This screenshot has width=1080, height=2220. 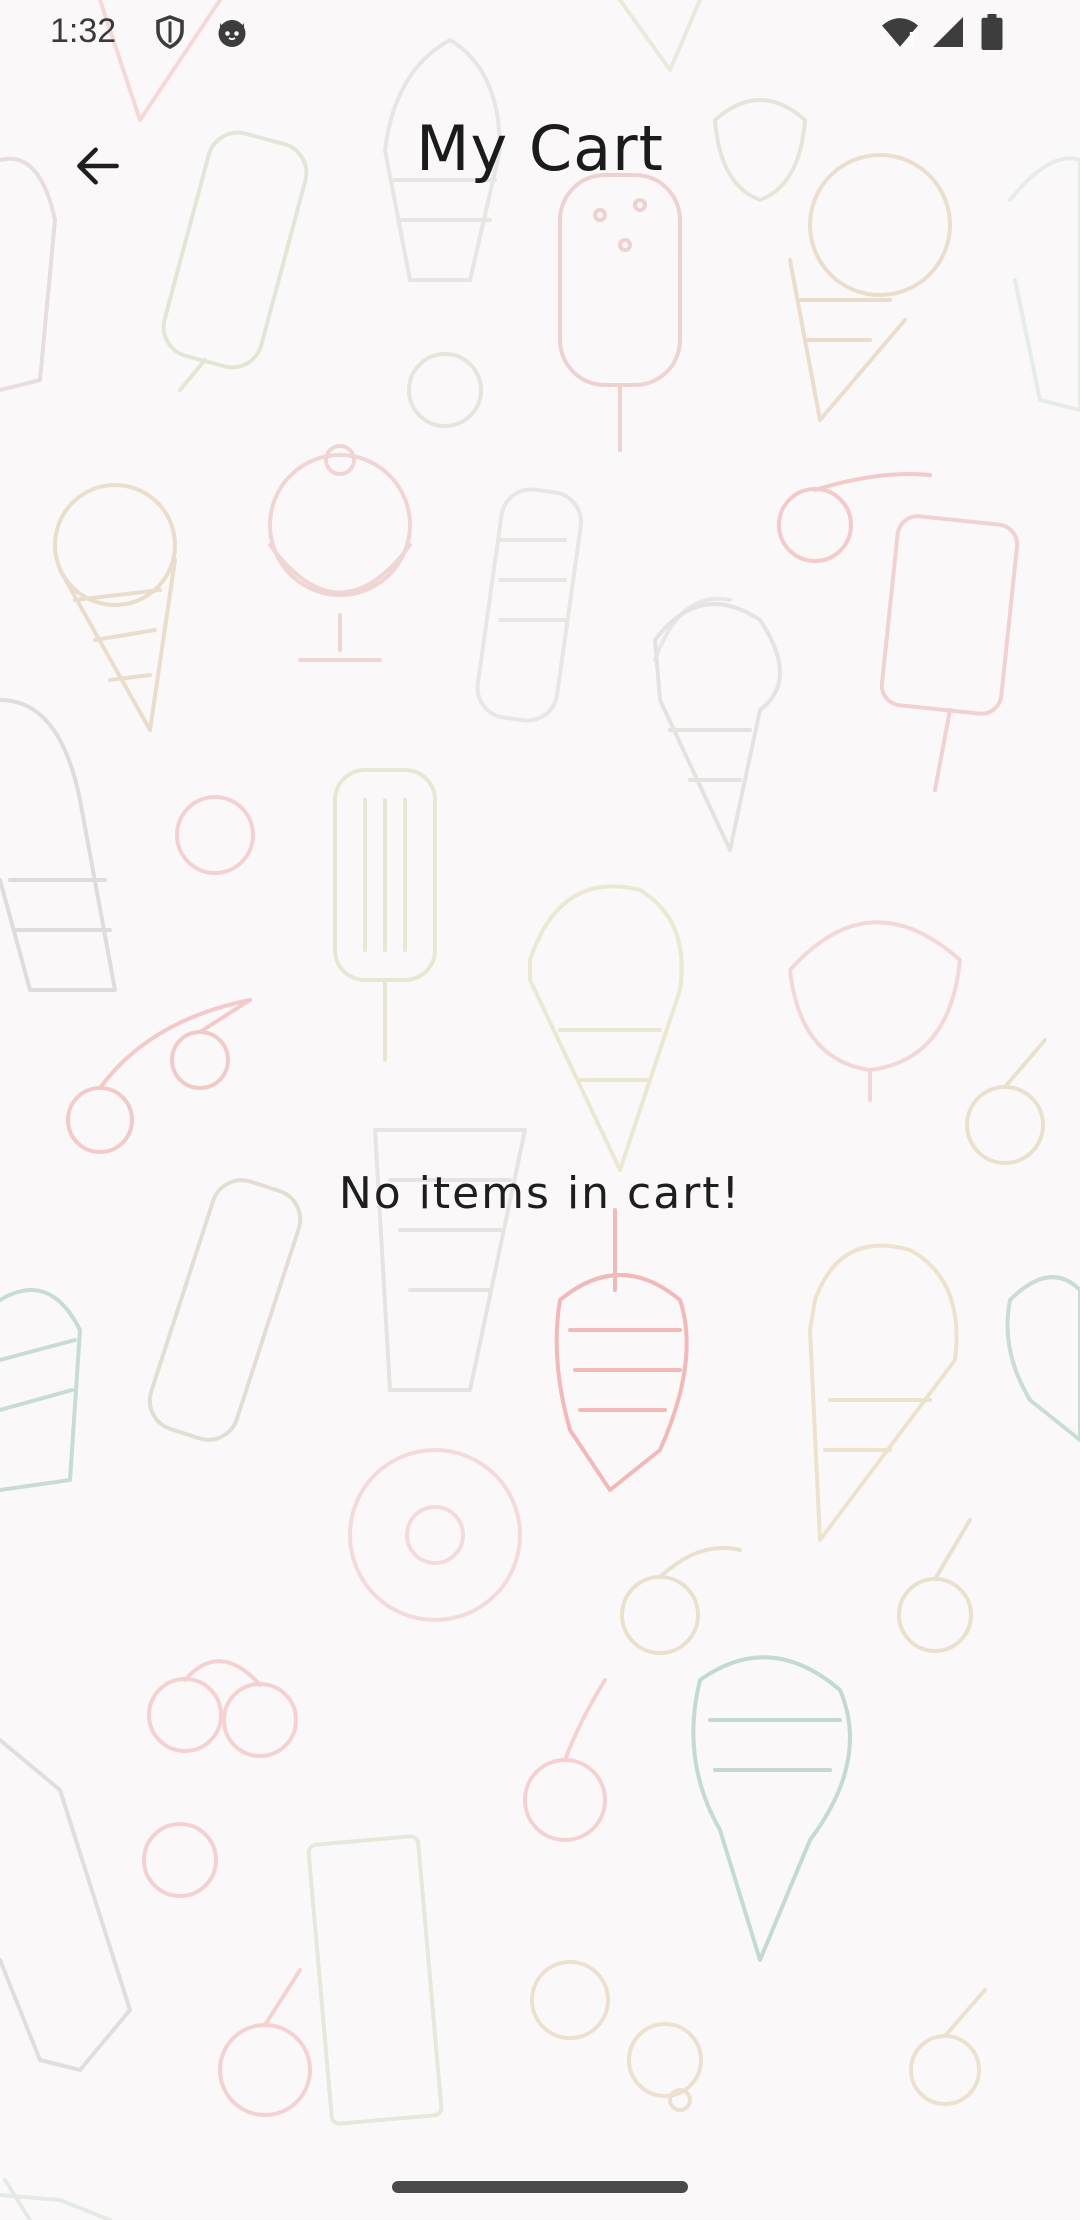 I want to click on shield-icon, so click(x=170, y=32).